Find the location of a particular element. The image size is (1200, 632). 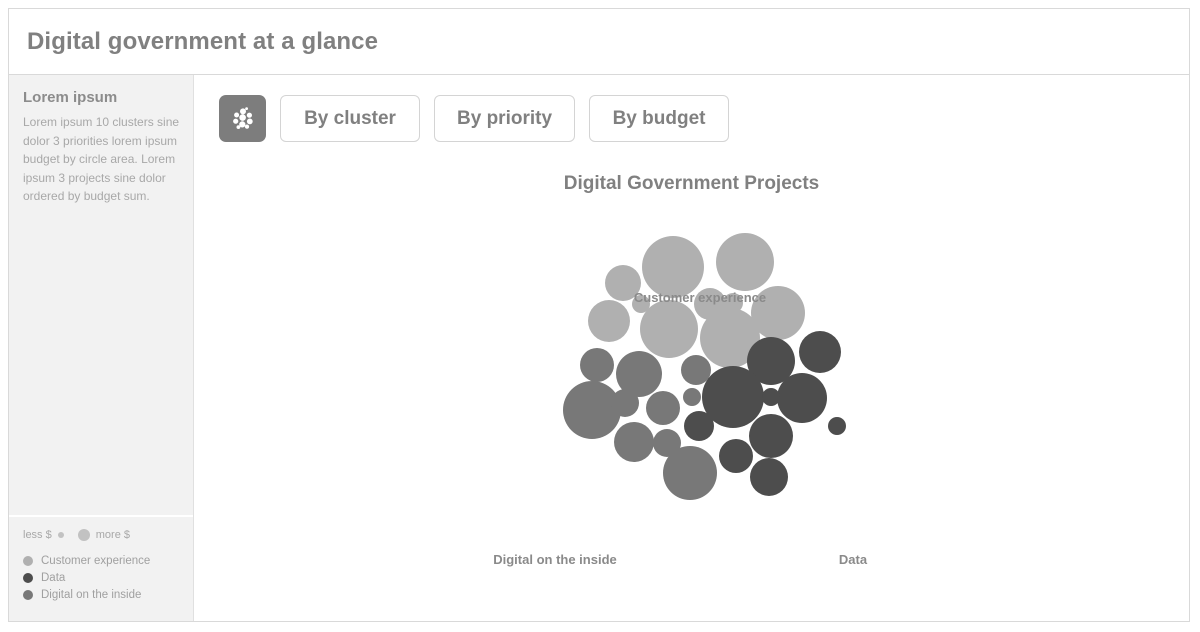

legend-item-customer-experience: Customer experience is located at coordinates (103, 561).